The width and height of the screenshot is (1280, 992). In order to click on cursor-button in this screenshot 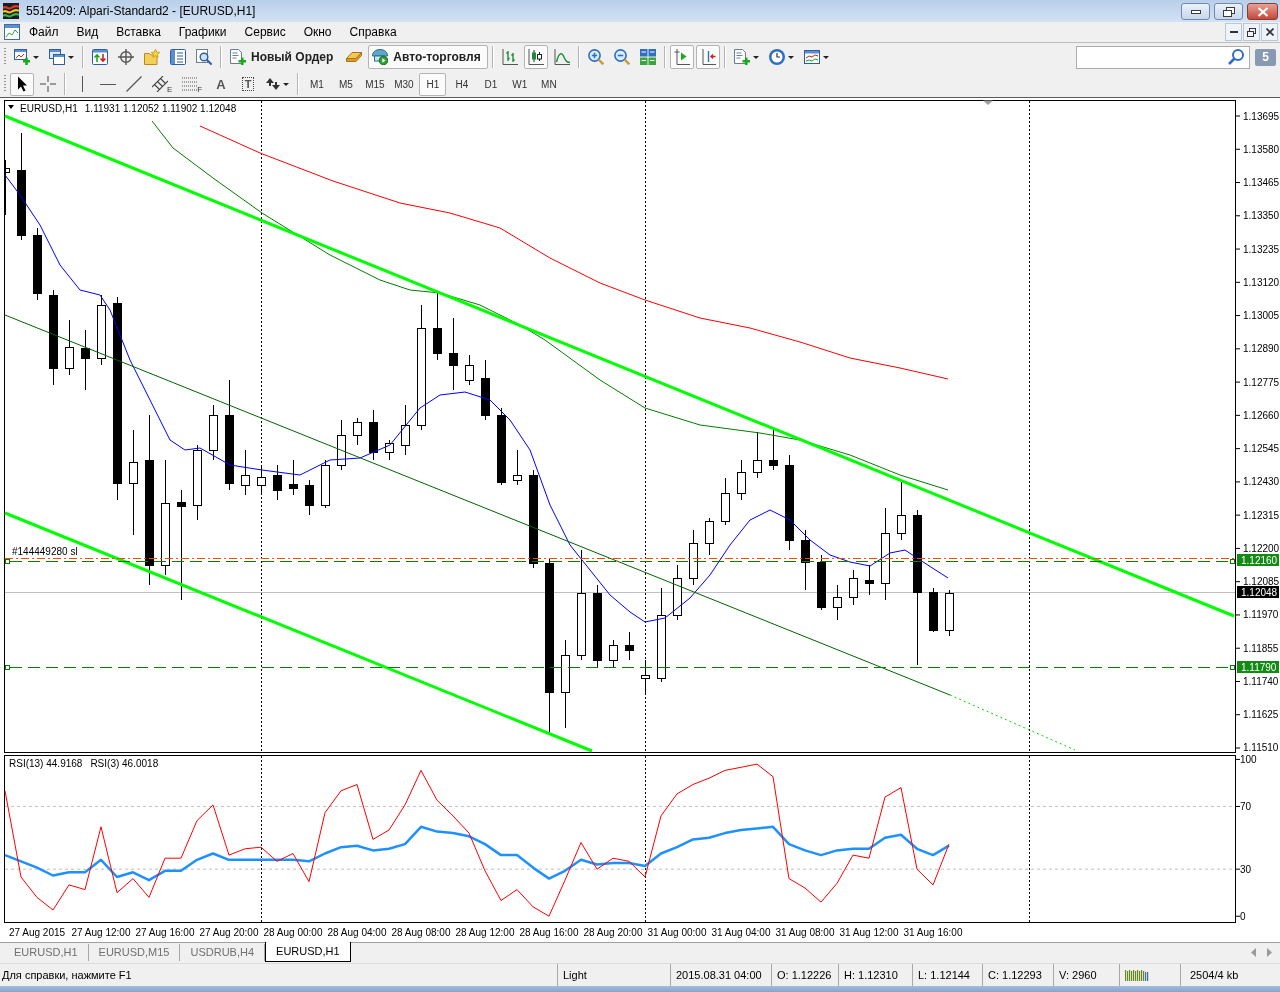, I will do `click(22, 84)`.